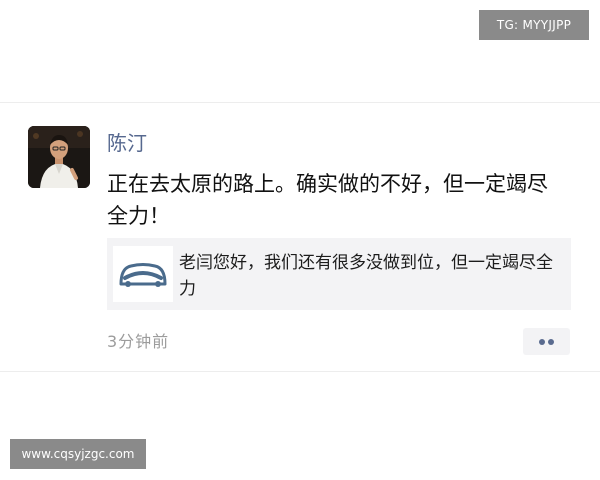  Describe the element at coordinates (546, 341) in the screenshot. I see `more-button` at that location.